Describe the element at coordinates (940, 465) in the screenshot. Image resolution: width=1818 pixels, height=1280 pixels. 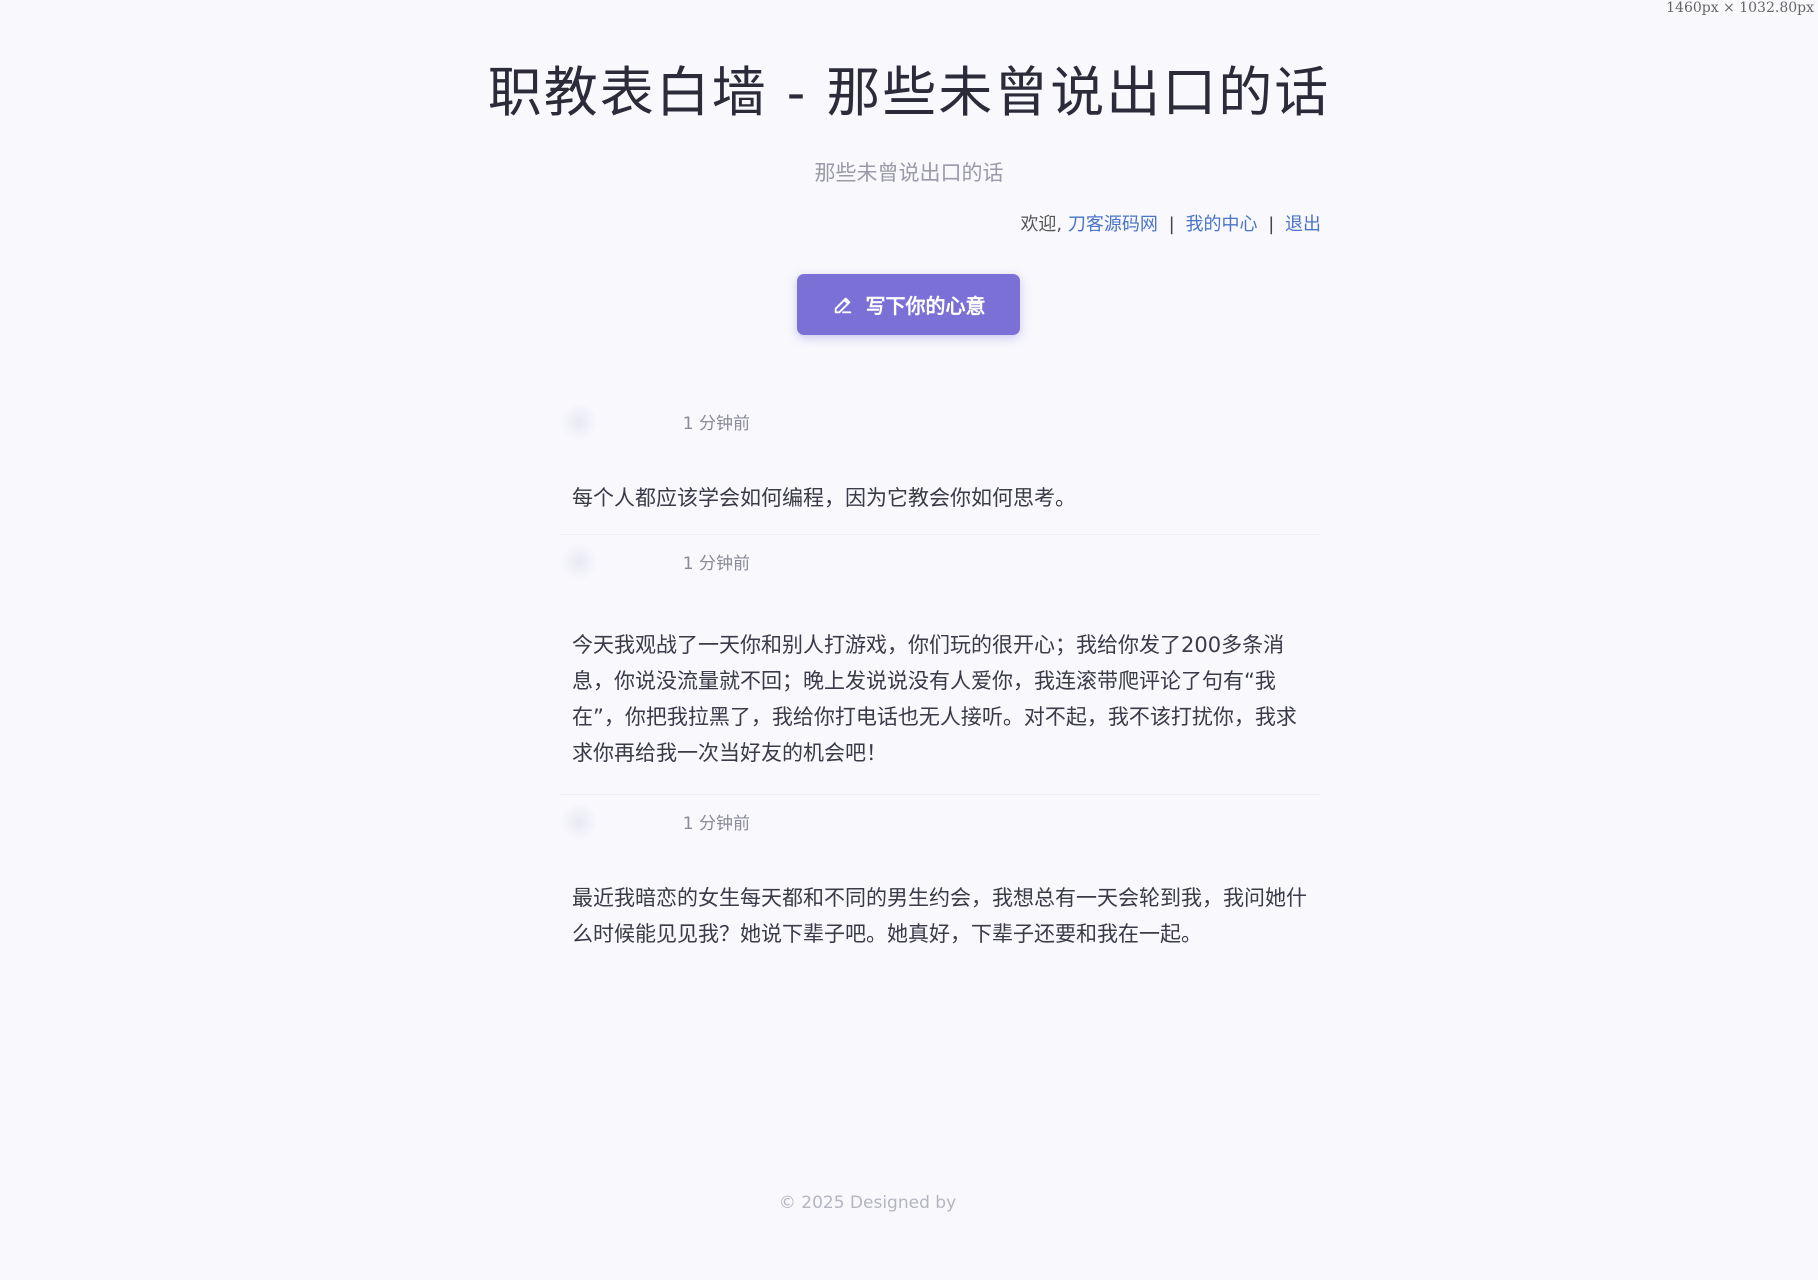
I see `confession-post: 1 分钟前 每个人都应该学会如何编程，因为它教会你如何思考。` at that location.